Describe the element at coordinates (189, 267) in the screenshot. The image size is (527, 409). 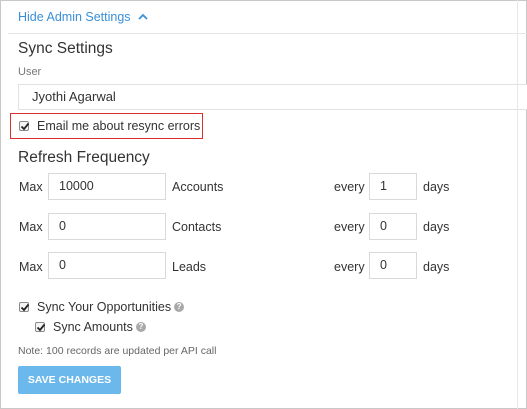
I see `leads-label: Leads` at that location.